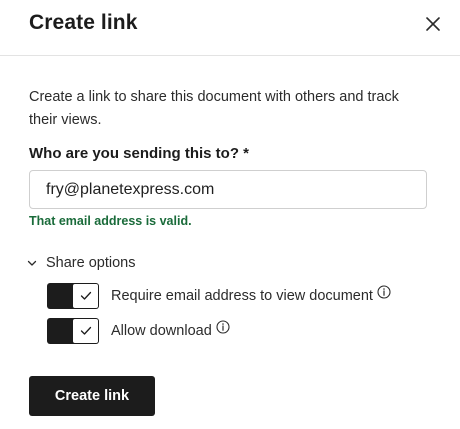 The height and width of the screenshot is (429, 460). What do you see at coordinates (161, 331) in the screenshot?
I see `allow-download-label: Allow download` at bounding box center [161, 331].